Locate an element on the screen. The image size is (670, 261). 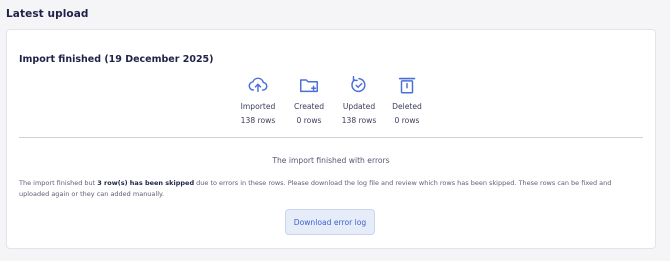
section-title: Latest upload is located at coordinates (47, 14).